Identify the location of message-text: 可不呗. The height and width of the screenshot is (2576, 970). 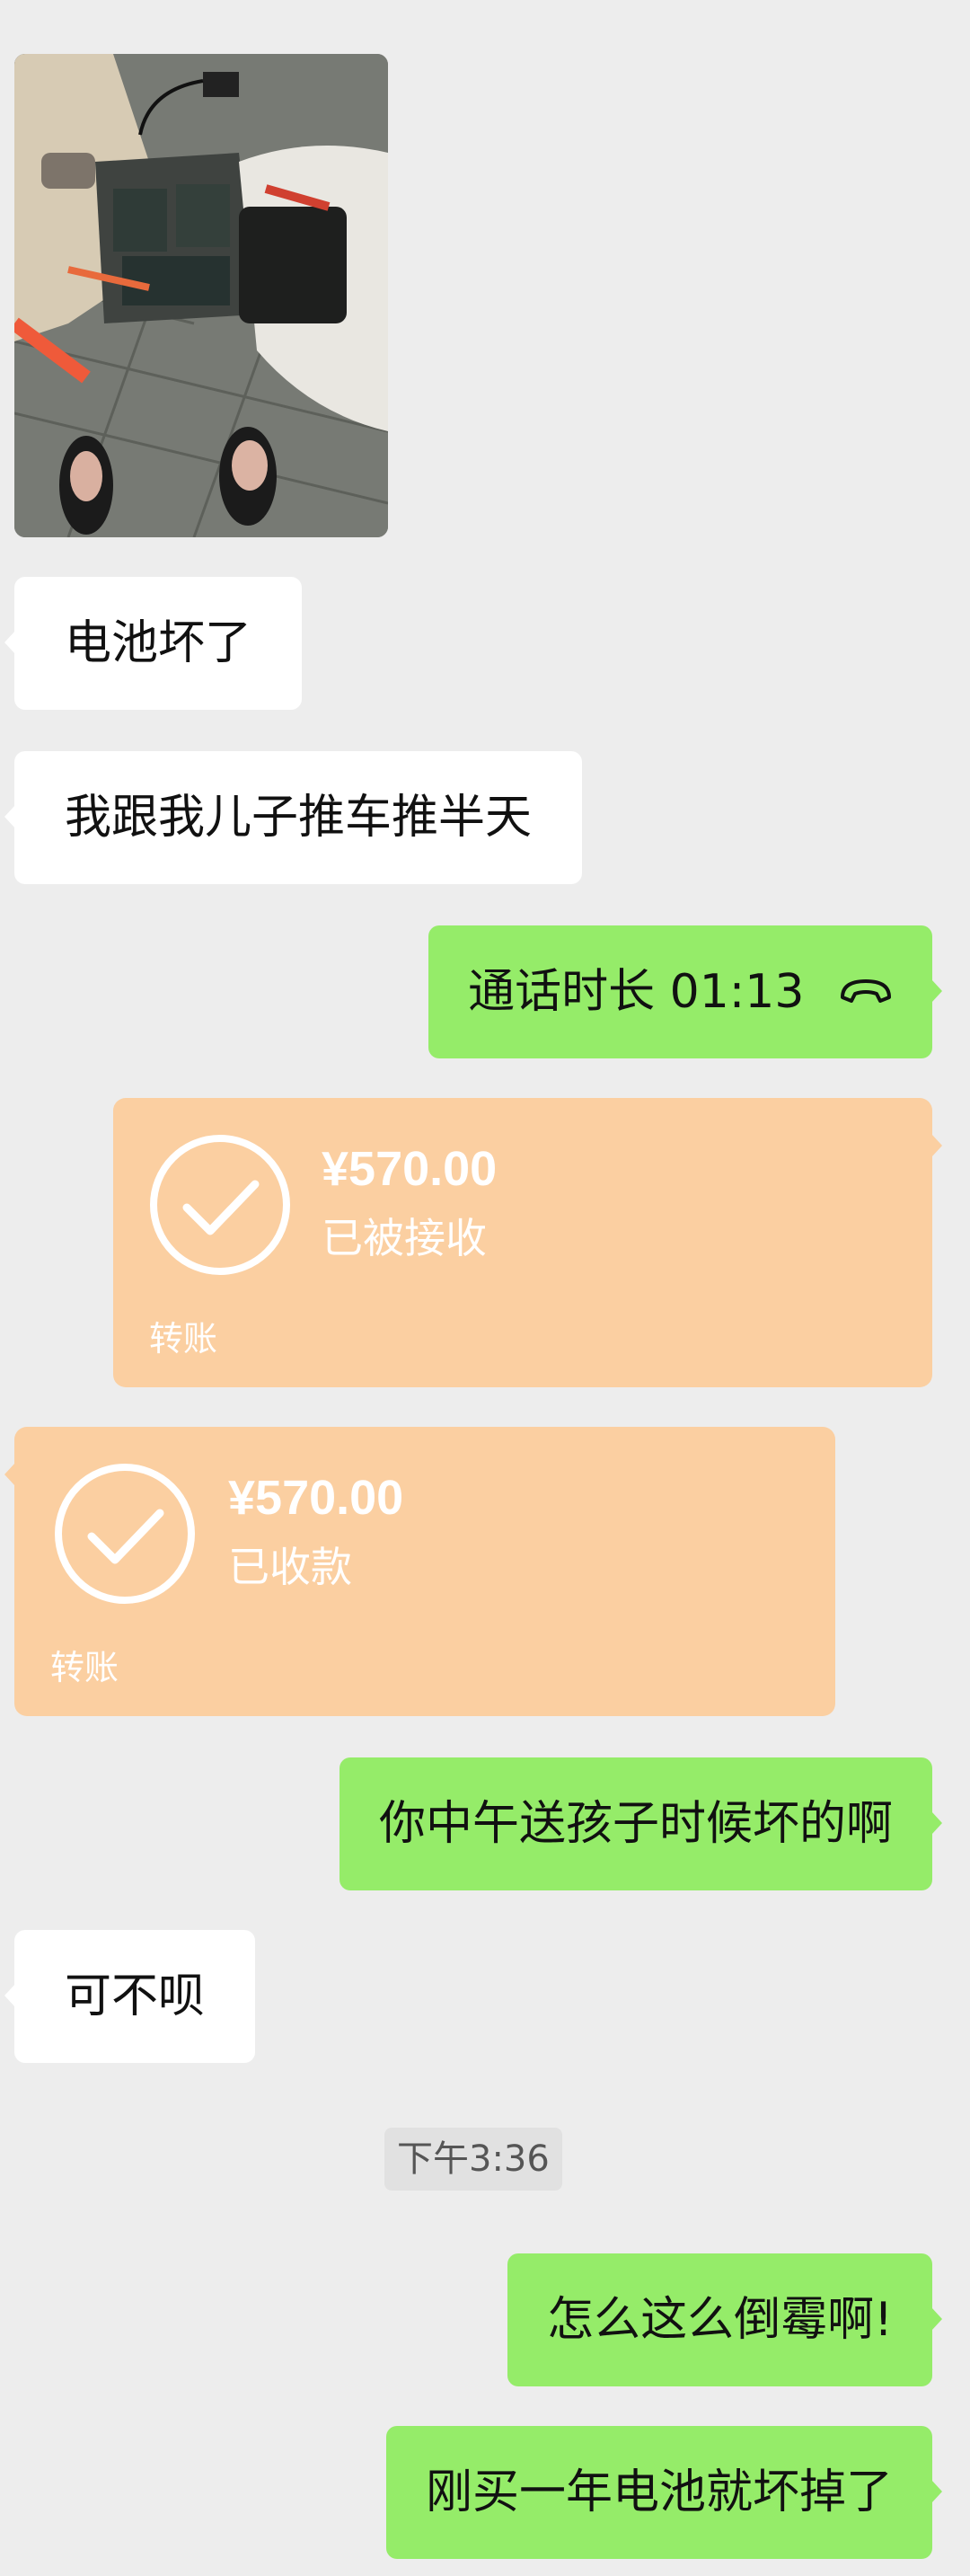
(135, 1997).